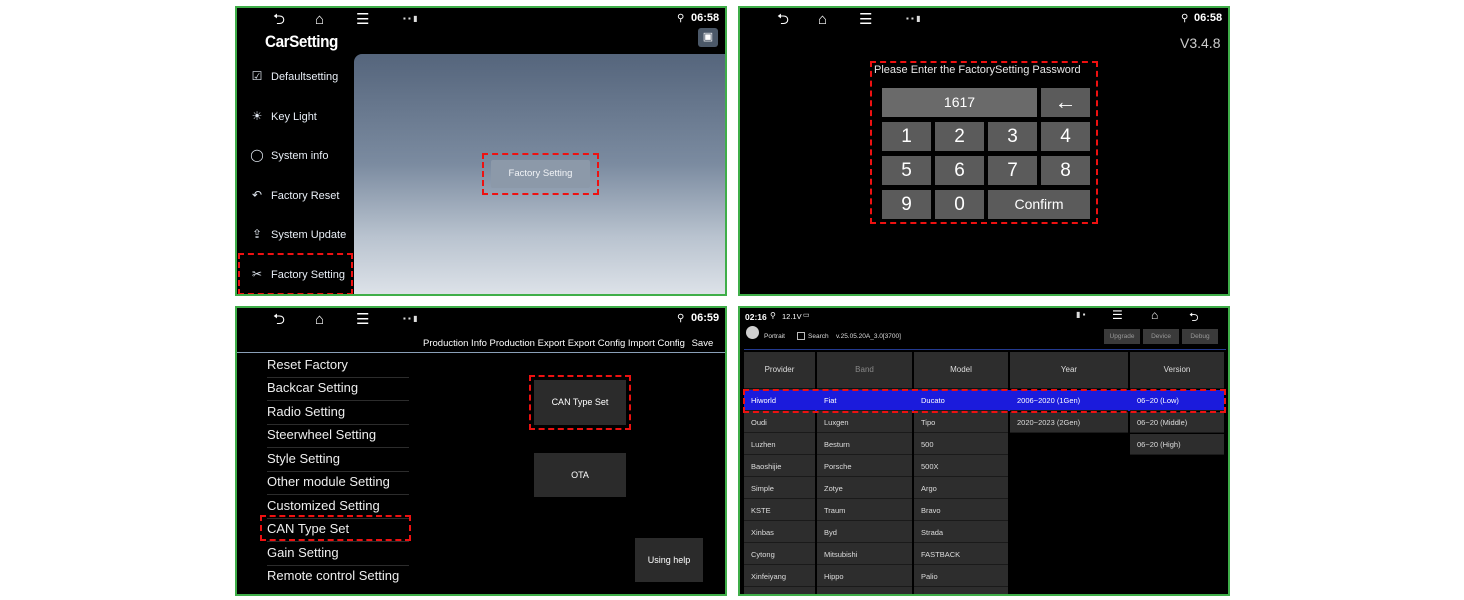 The width and height of the screenshot is (1464, 600). I want to click on search-label: Search, so click(818, 336).